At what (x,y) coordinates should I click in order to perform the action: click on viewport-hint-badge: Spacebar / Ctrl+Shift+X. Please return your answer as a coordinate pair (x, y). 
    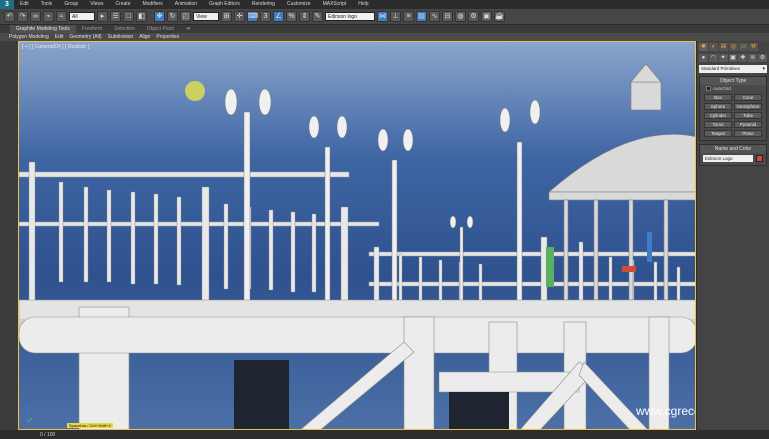
    Looking at the image, I should click on (90, 425).